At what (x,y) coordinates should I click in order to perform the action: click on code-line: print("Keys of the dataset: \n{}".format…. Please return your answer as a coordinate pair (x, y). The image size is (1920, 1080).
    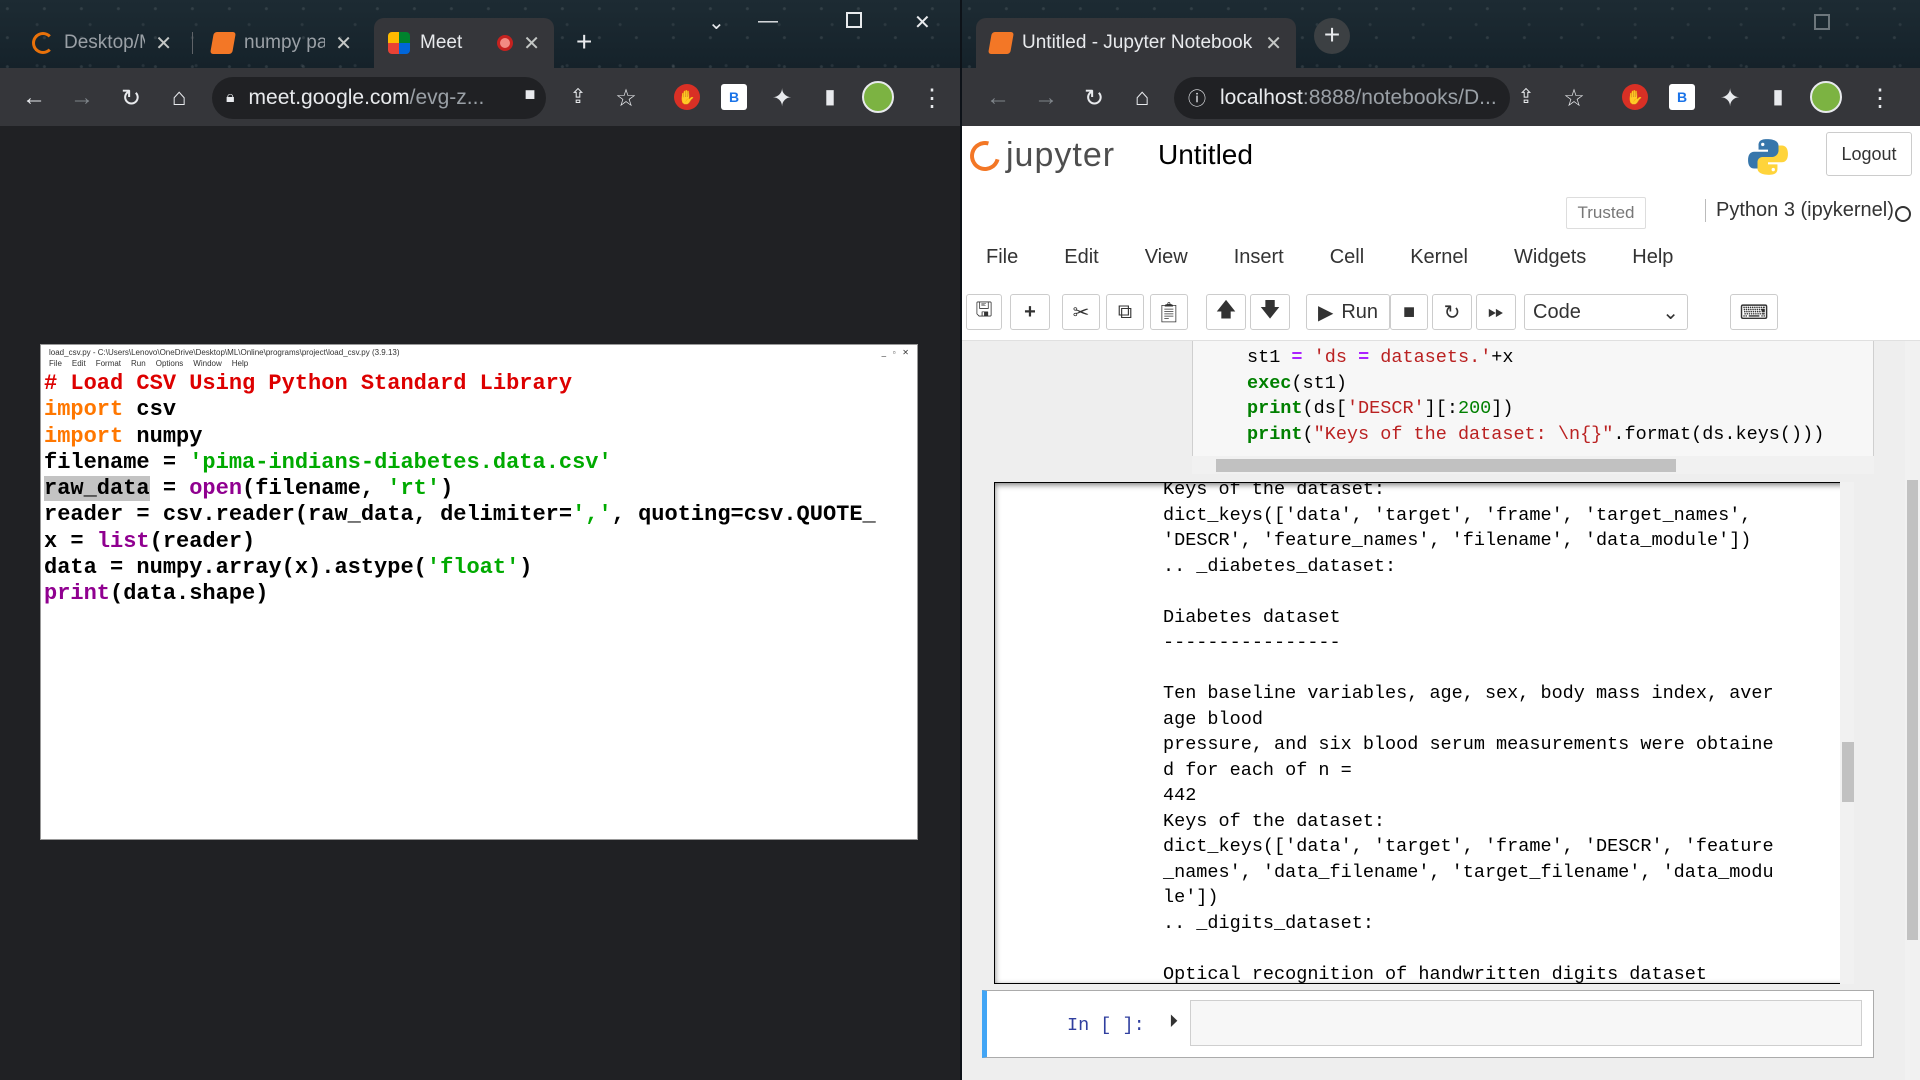
    Looking at the image, I should click on (1536, 434).